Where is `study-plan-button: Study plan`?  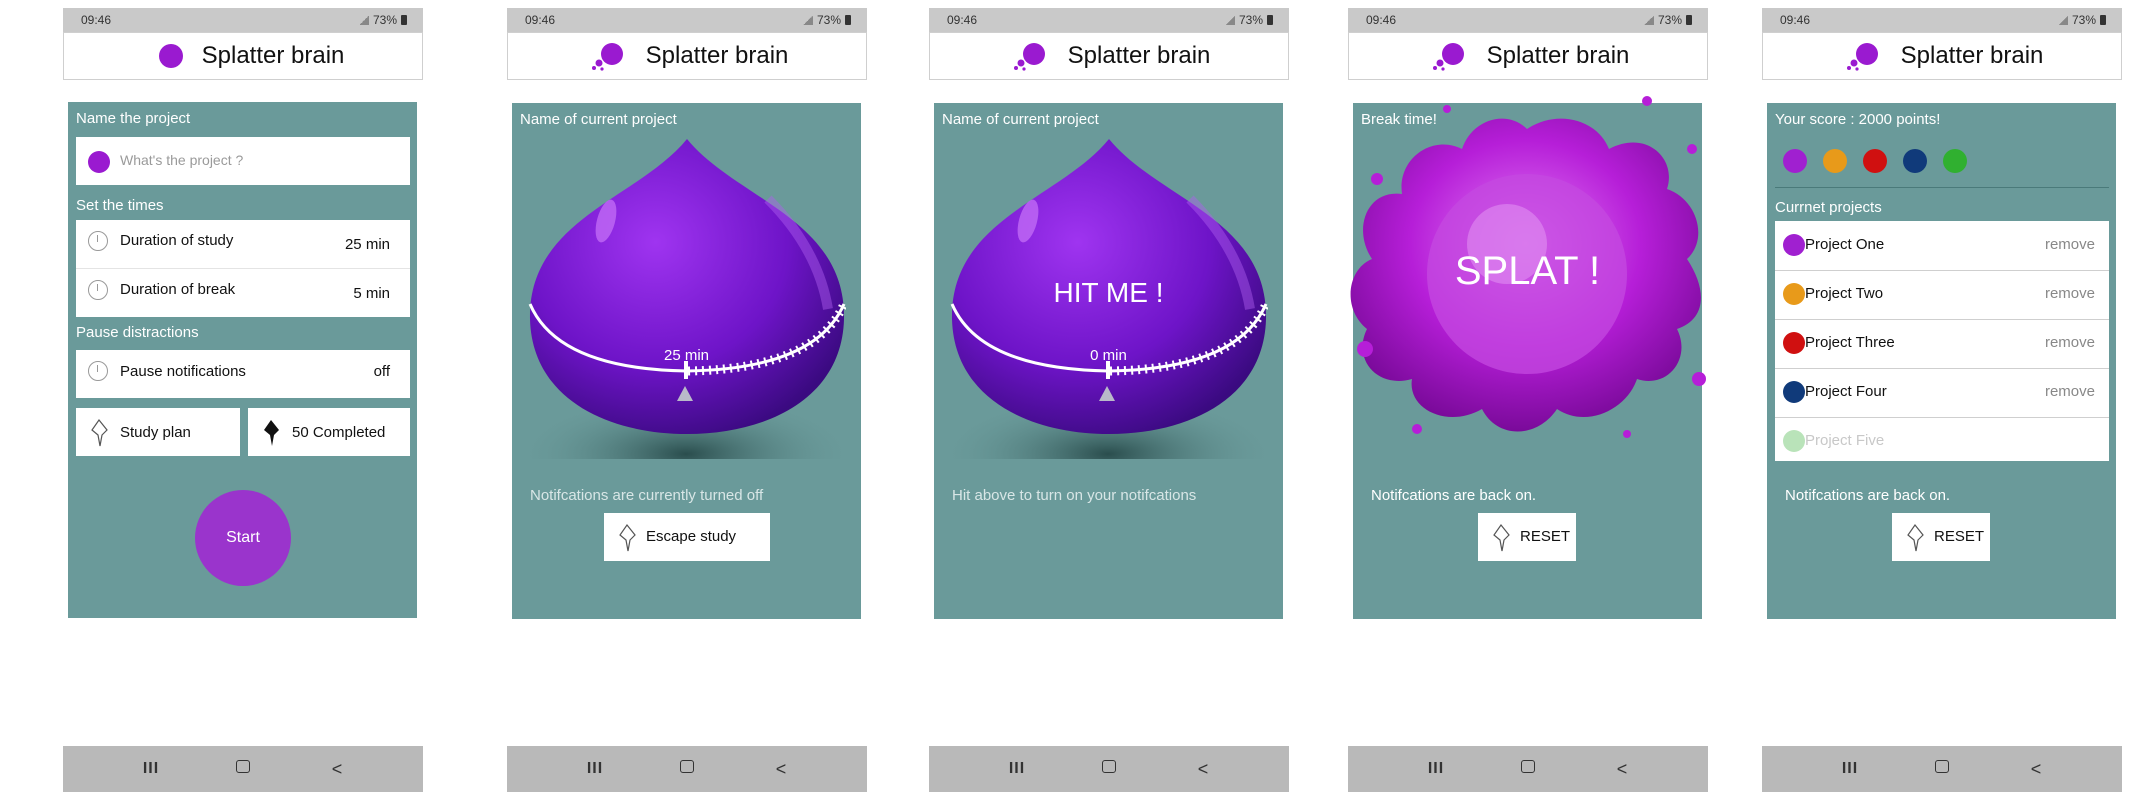
study-plan-button: Study plan is located at coordinates (158, 432).